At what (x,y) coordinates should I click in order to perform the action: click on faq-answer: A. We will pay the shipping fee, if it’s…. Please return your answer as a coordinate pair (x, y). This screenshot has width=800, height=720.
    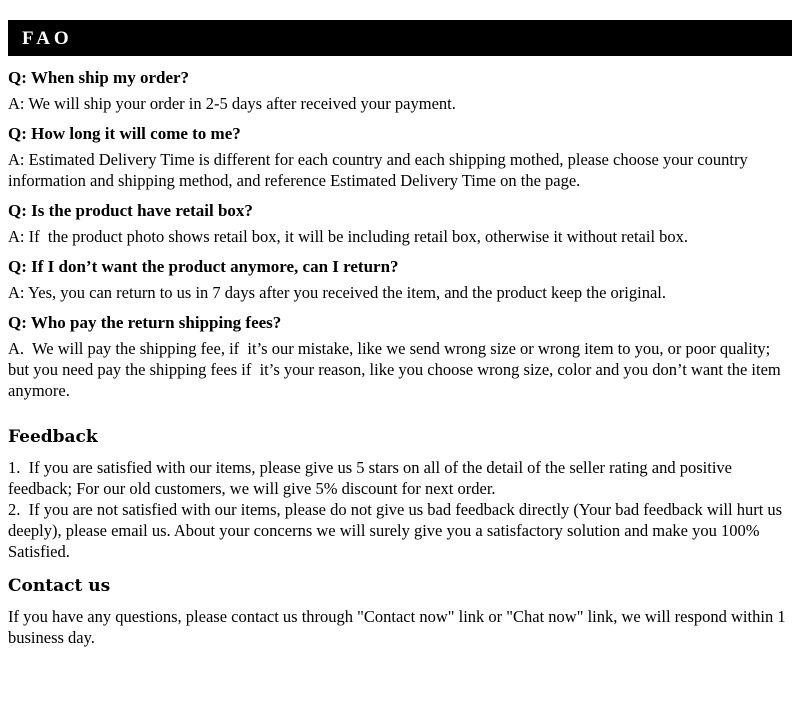
    Looking at the image, I should click on (396, 369).